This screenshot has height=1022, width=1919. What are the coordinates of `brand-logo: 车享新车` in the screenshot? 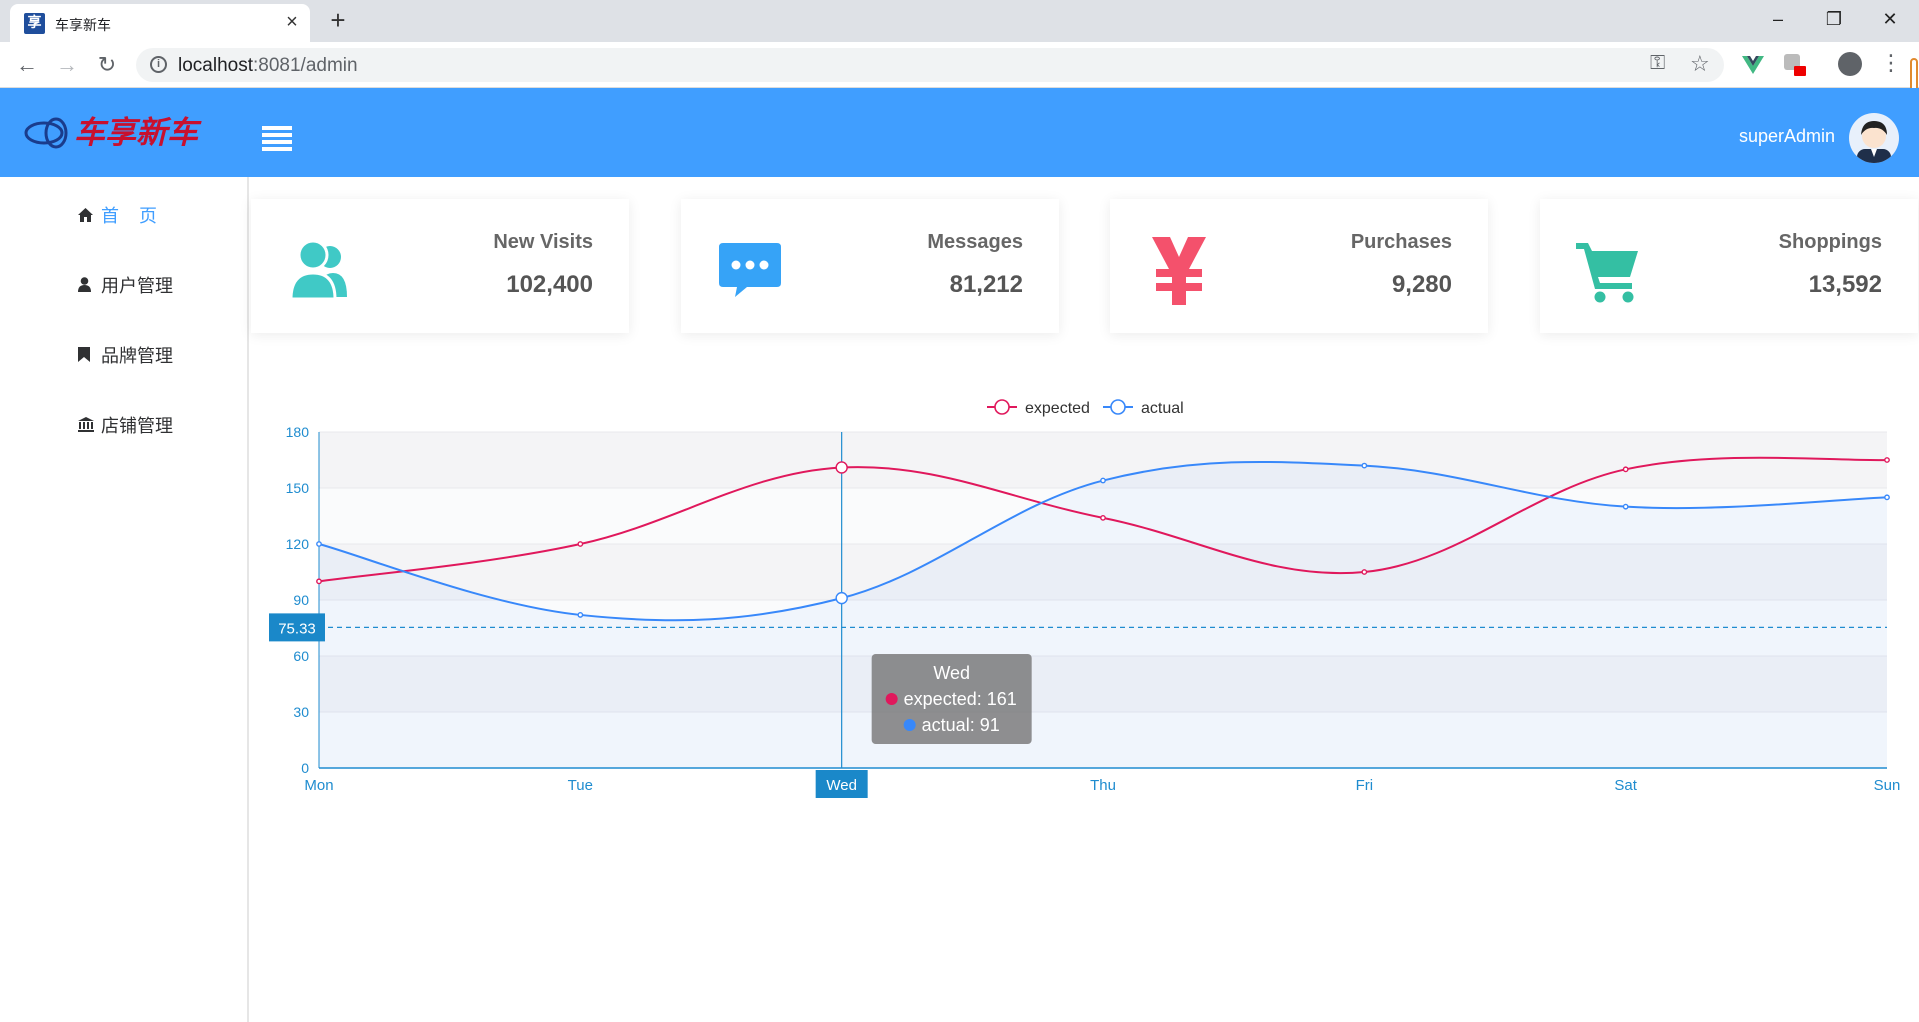 It's located at (122, 133).